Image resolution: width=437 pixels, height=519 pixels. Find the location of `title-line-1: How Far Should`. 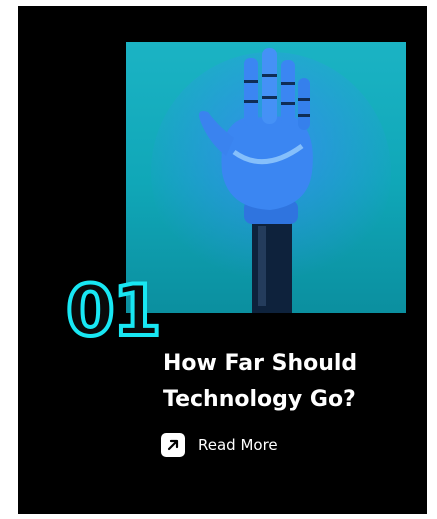

title-line-1: How Far Should is located at coordinates (260, 363).